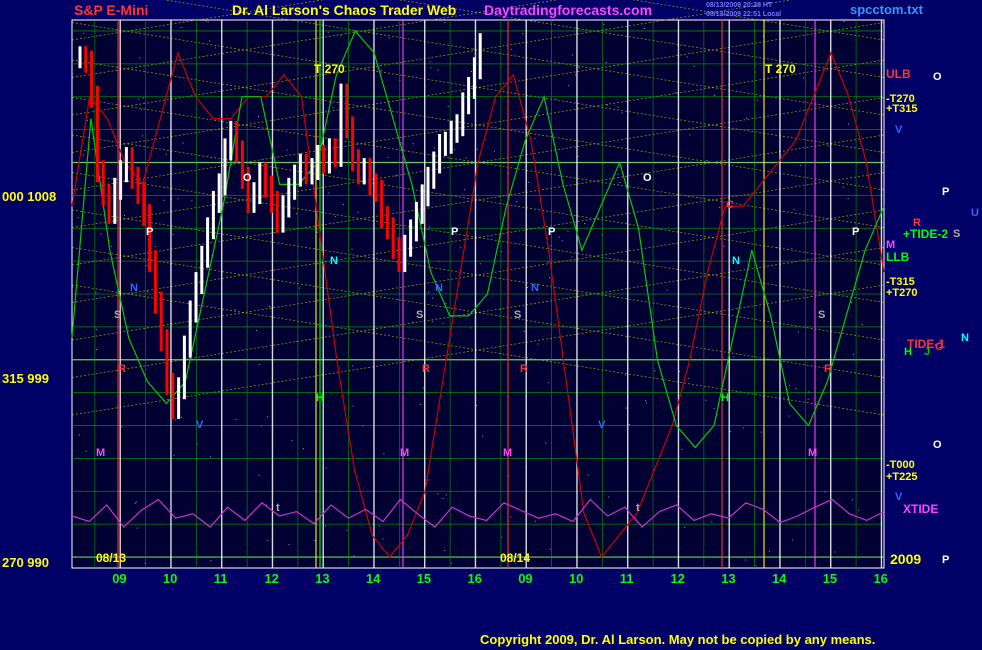 The height and width of the screenshot is (650, 982). I want to click on label-minus-t000: -T000, so click(900, 465).